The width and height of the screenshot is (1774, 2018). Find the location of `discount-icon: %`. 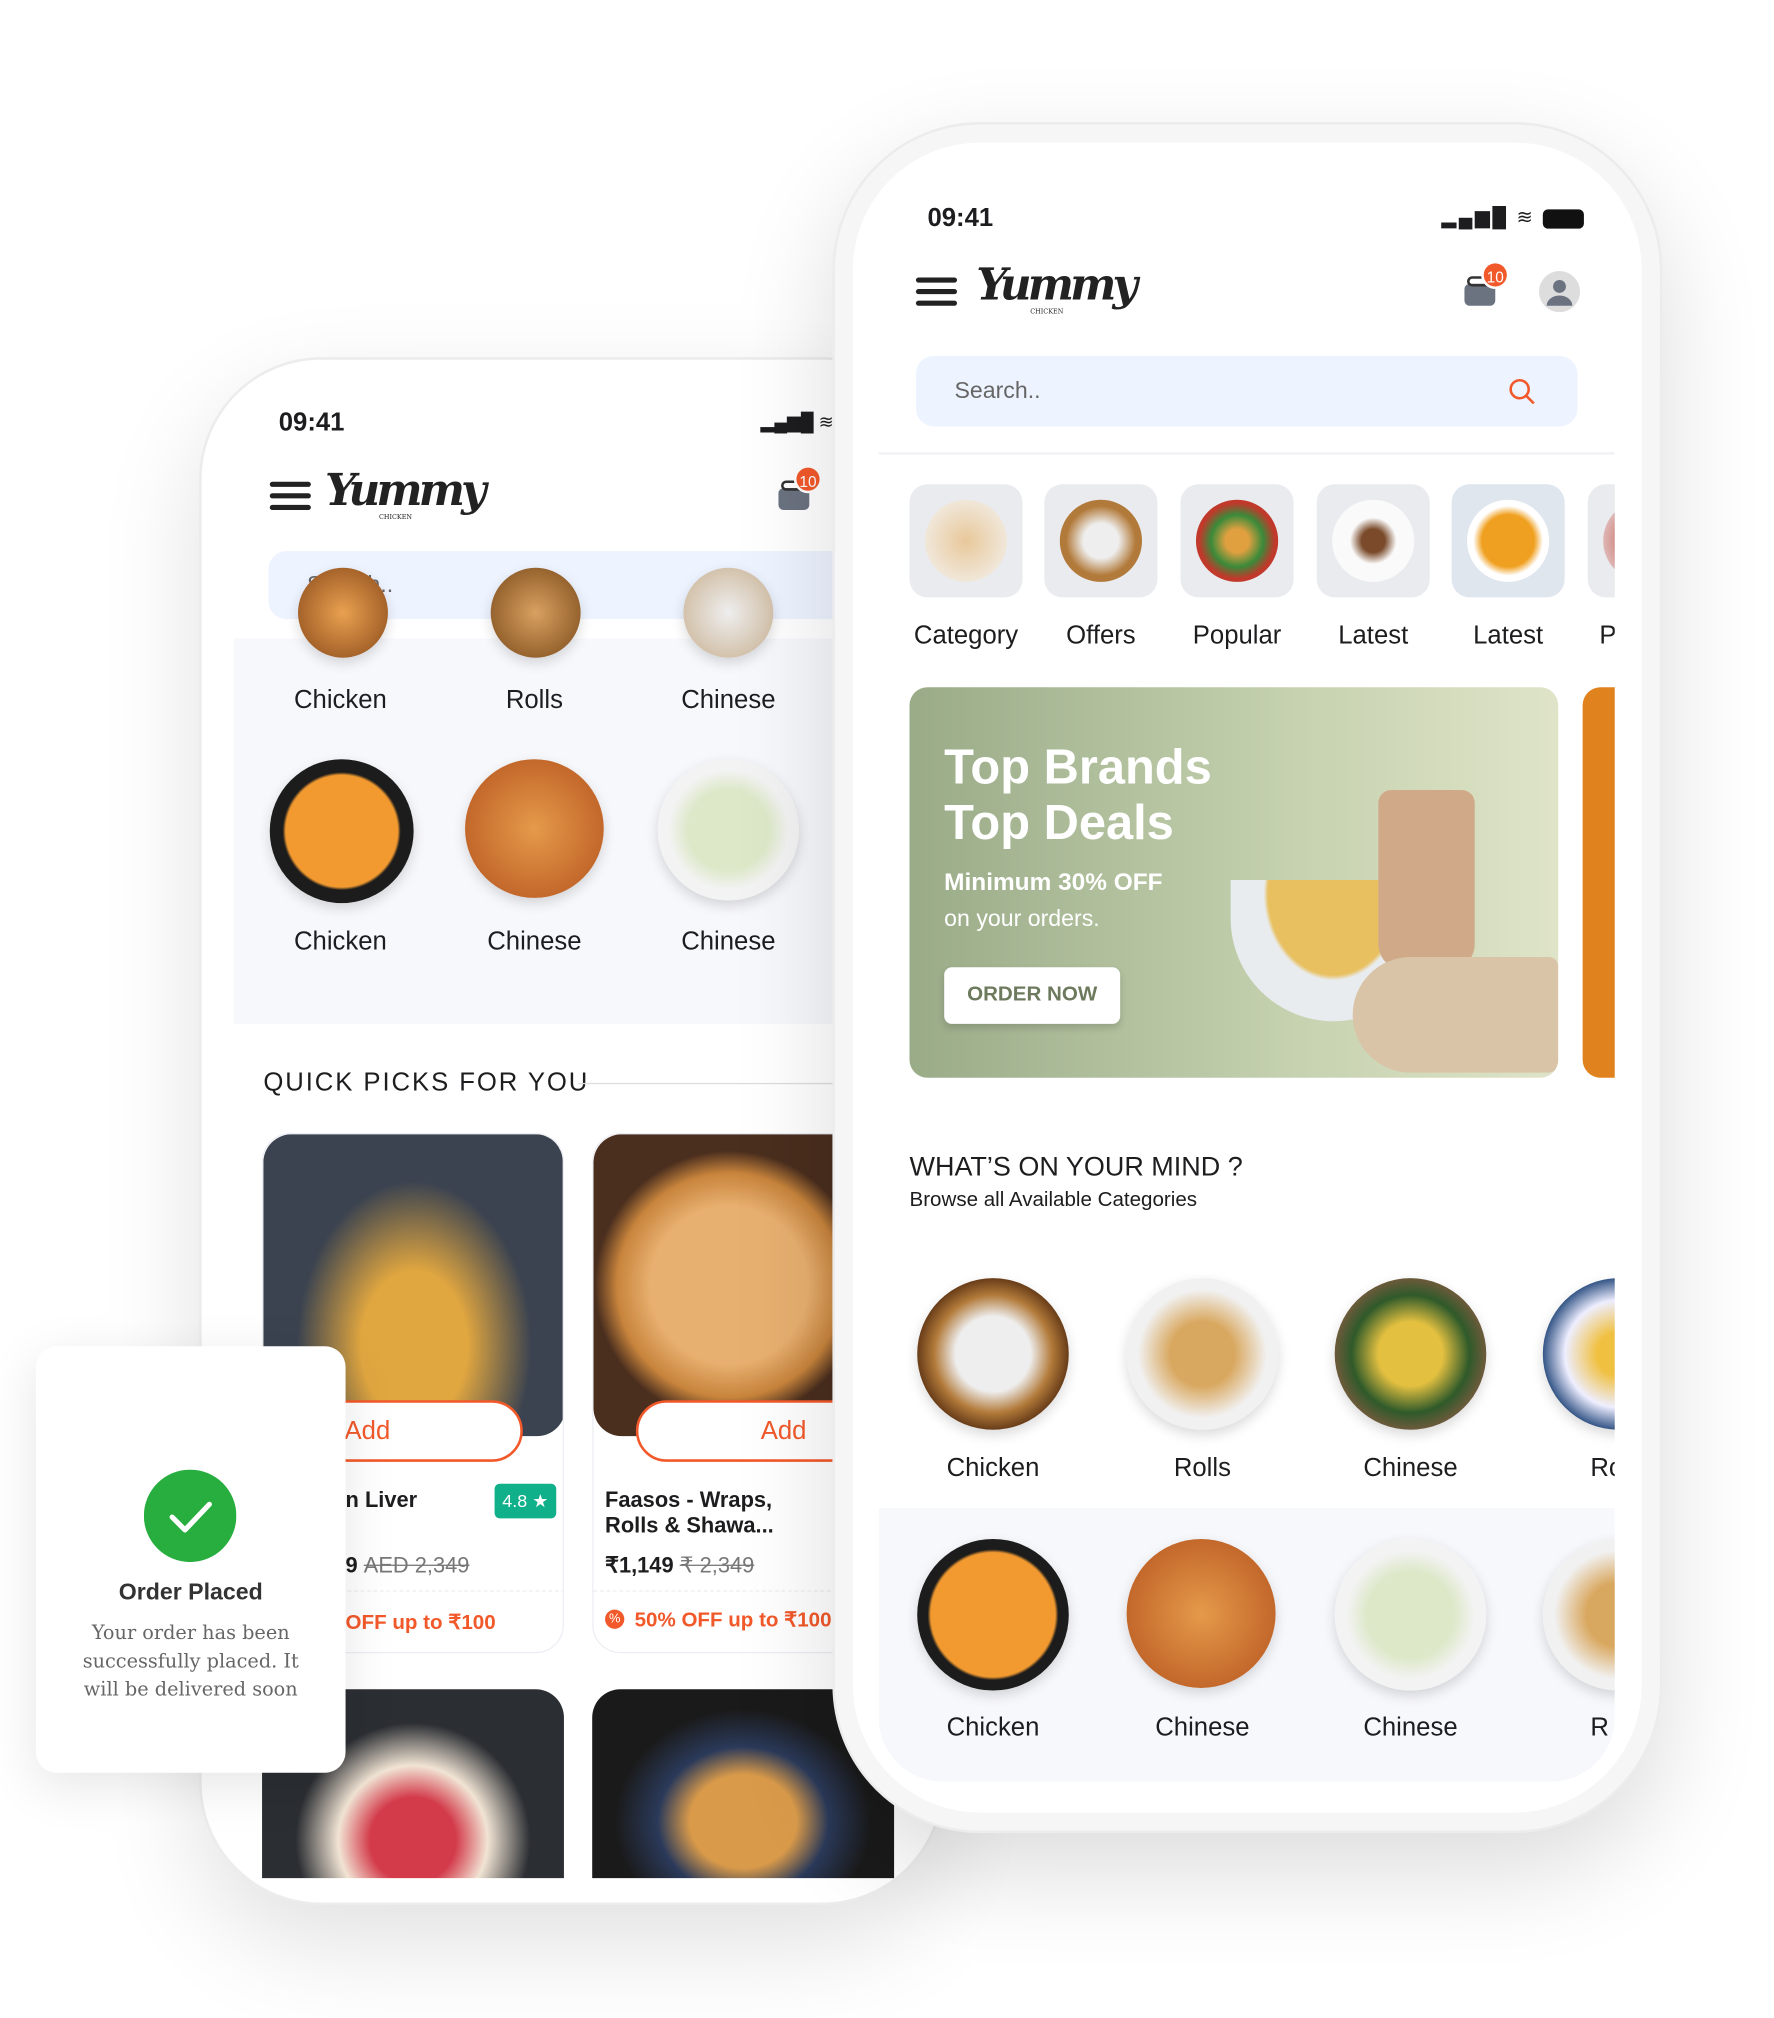

discount-icon: % is located at coordinates (615, 1619).